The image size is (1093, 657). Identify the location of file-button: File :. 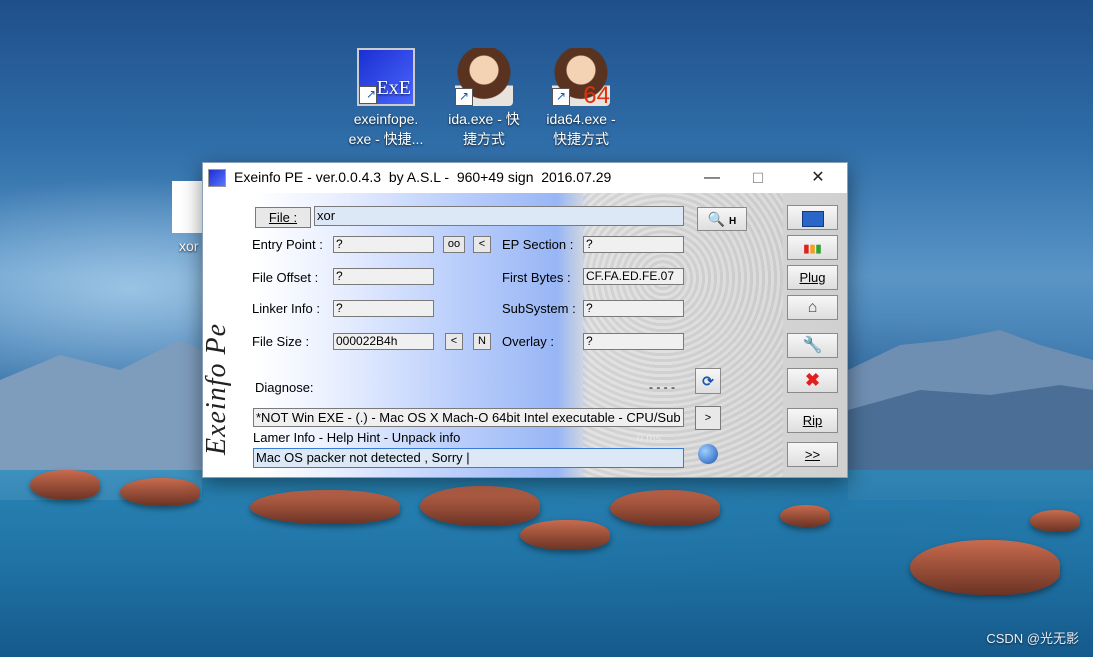
(283, 217).